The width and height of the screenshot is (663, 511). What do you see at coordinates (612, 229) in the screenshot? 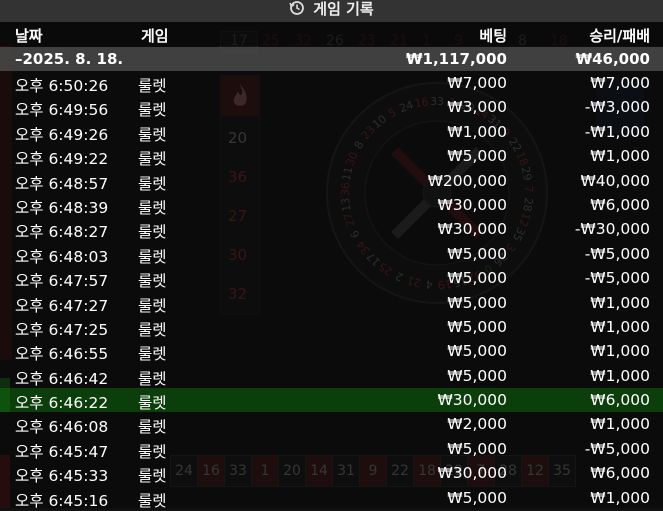
I see `row-result: -₩30,000` at bounding box center [612, 229].